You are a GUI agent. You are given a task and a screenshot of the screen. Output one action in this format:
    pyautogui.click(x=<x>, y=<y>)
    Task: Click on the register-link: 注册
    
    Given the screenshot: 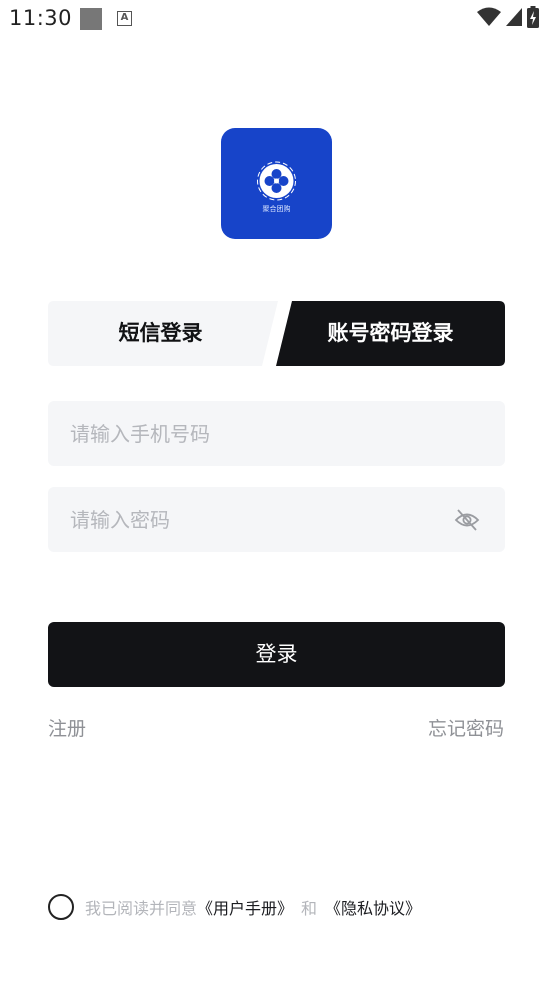 What is the action you would take?
    pyautogui.click(x=67, y=727)
    